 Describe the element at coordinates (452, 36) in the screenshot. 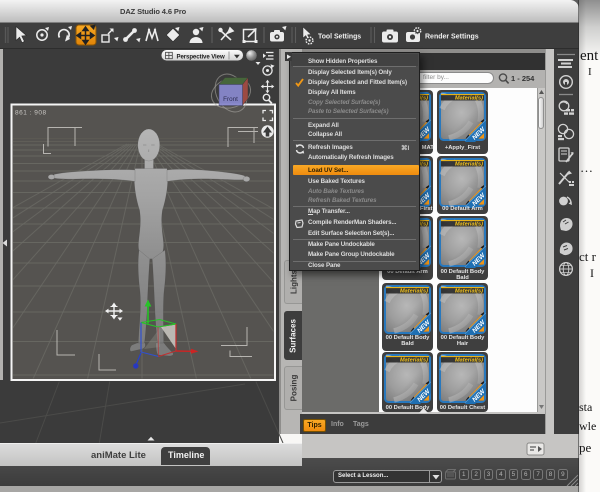

I see `svg-text: Render Settings` at that location.